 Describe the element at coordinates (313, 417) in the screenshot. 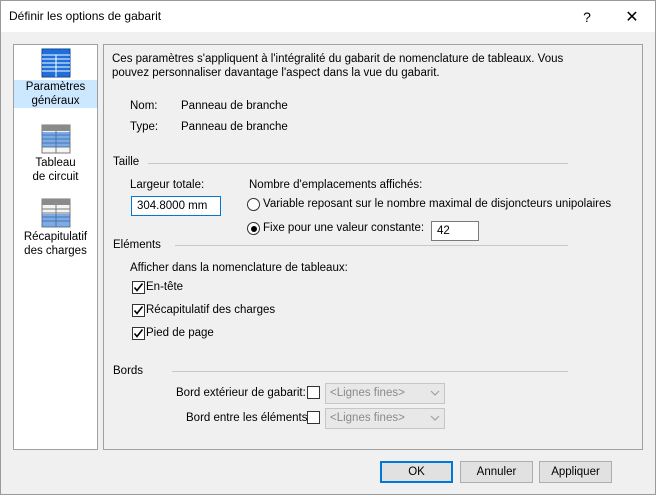

I see `between-elements-border-checkbox` at that location.